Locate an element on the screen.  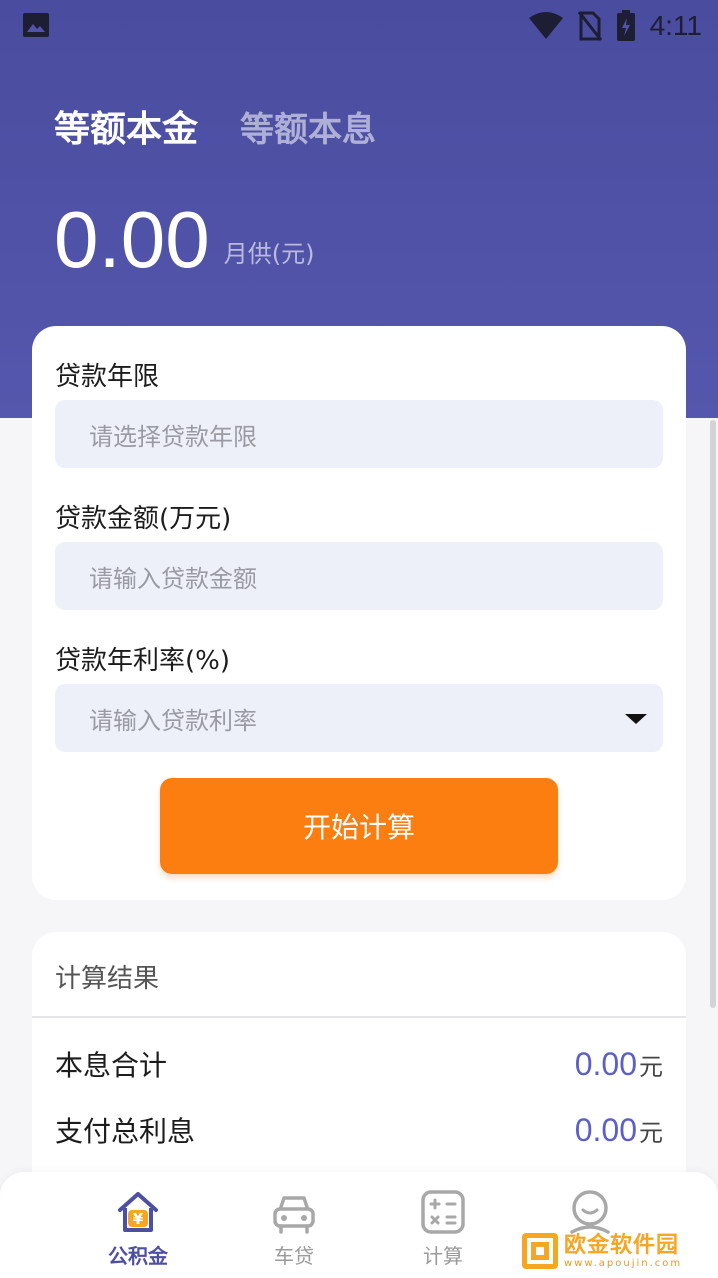
watermark-sub-text: www.apoujin.com is located at coordinates (623, 1263).